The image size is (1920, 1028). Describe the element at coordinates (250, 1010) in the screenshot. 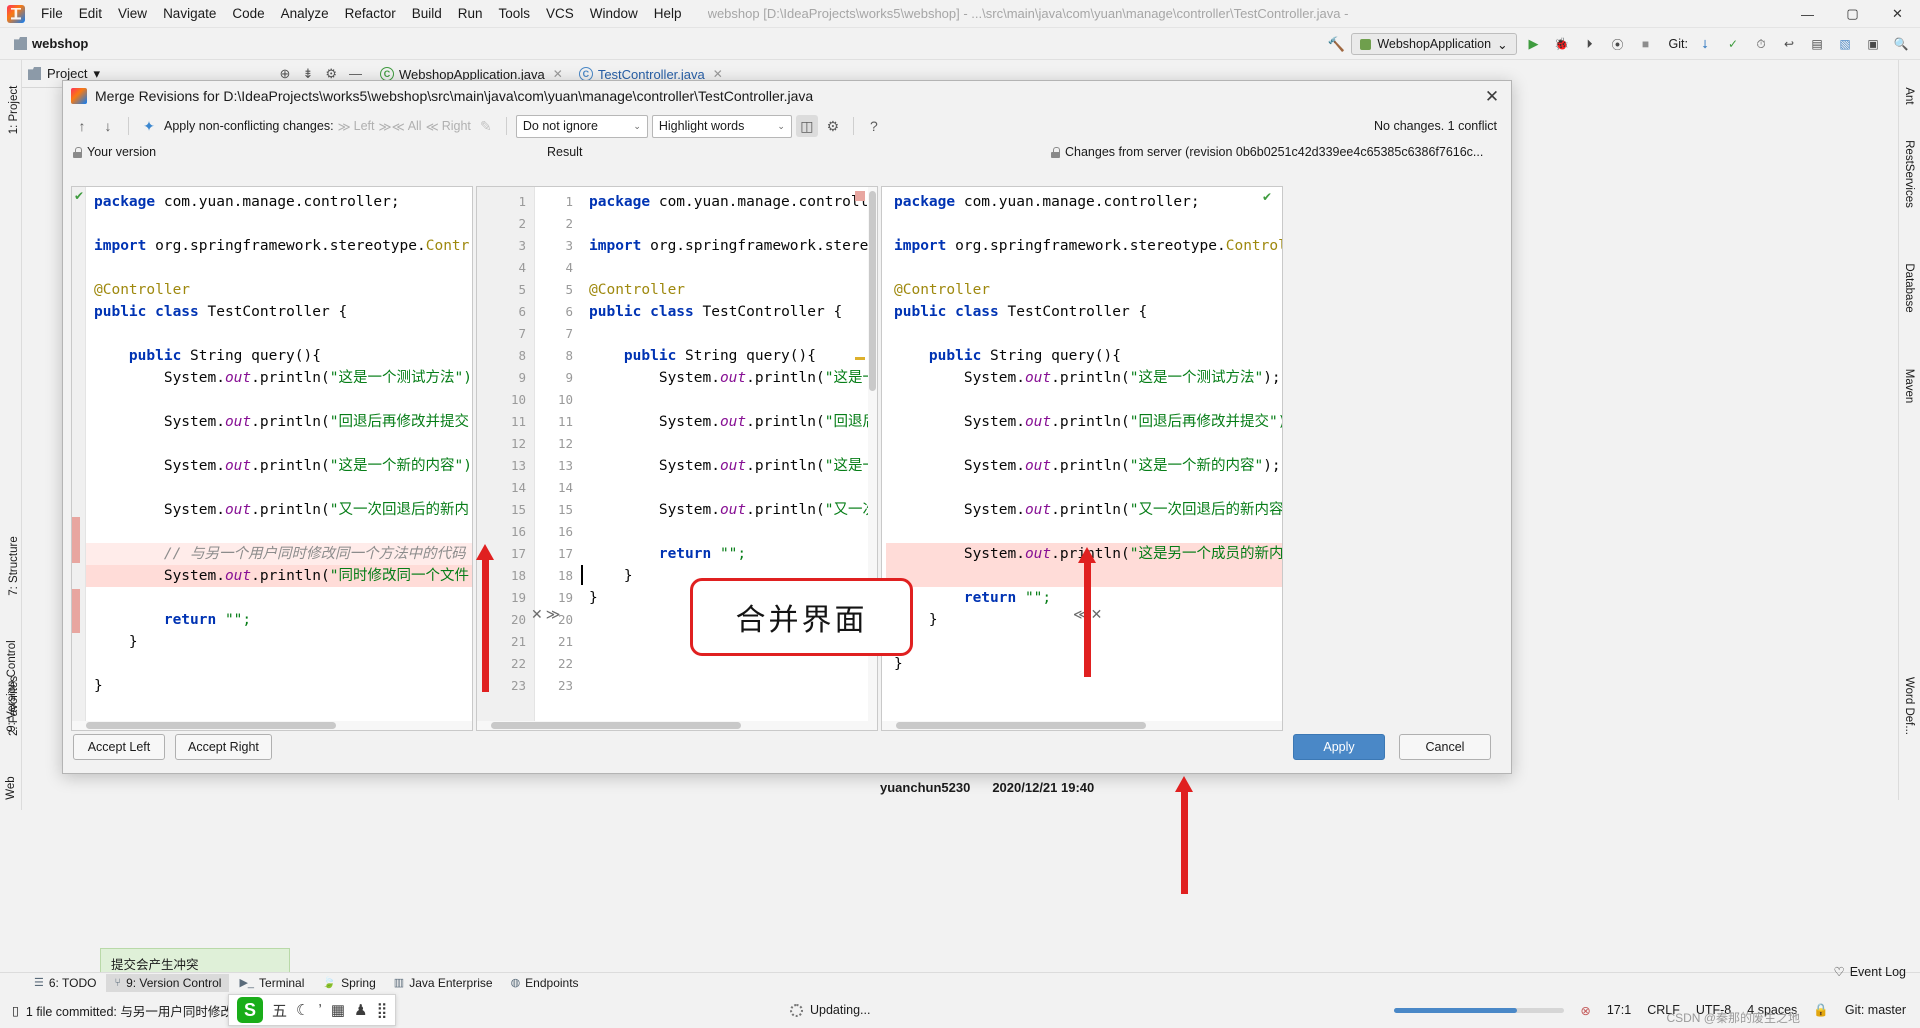

I see `sogou-logo-icon: S` at that location.